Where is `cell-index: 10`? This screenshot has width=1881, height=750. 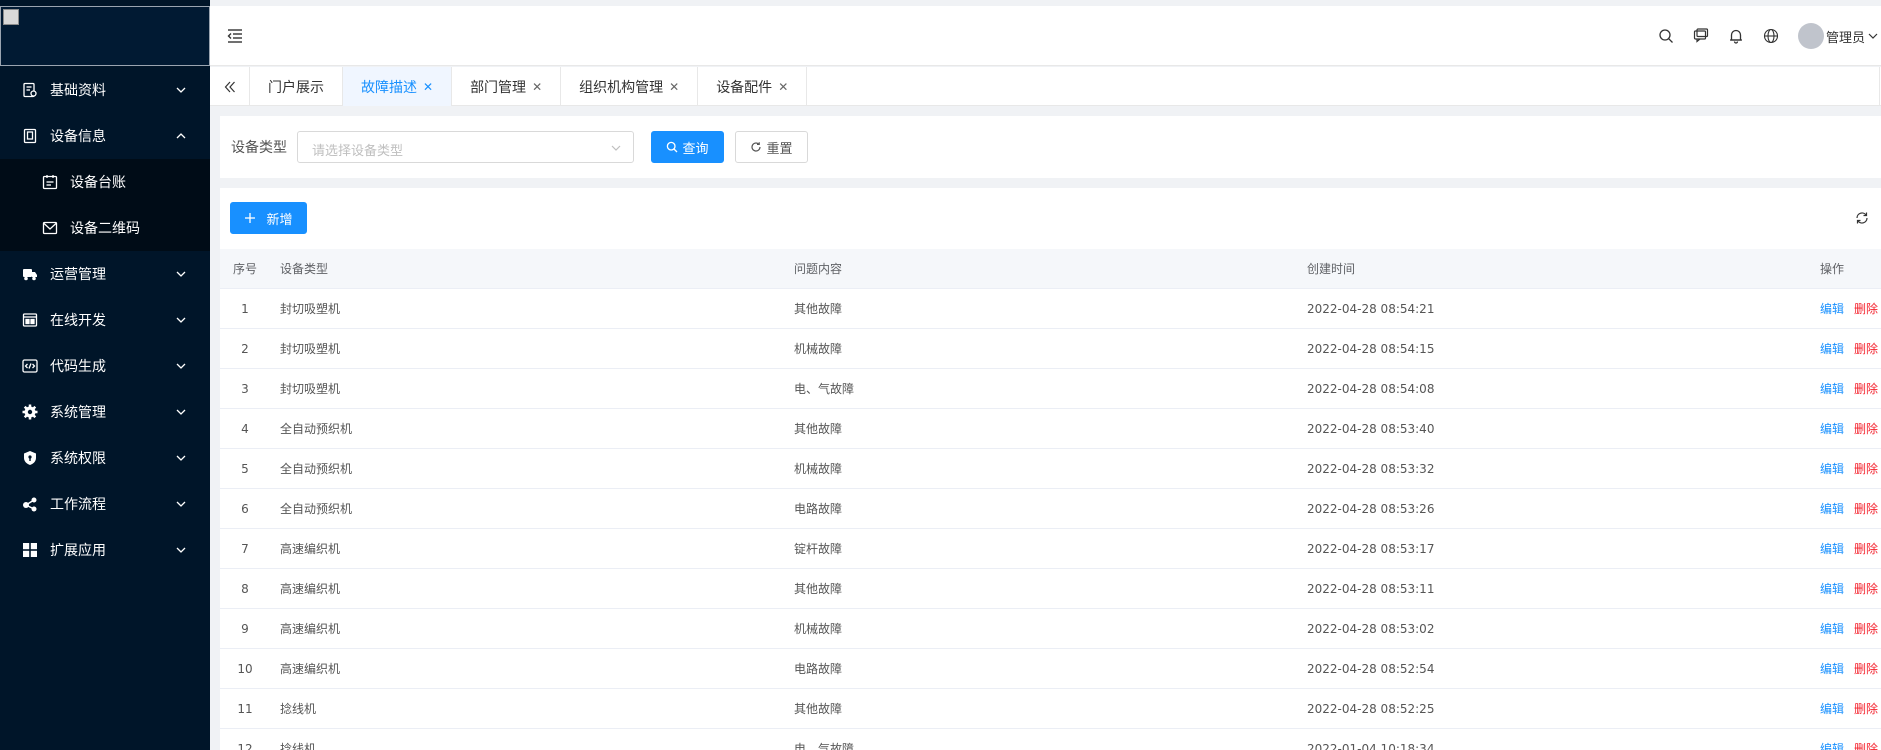 cell-index: 10 is located at coordinates (245, 669).